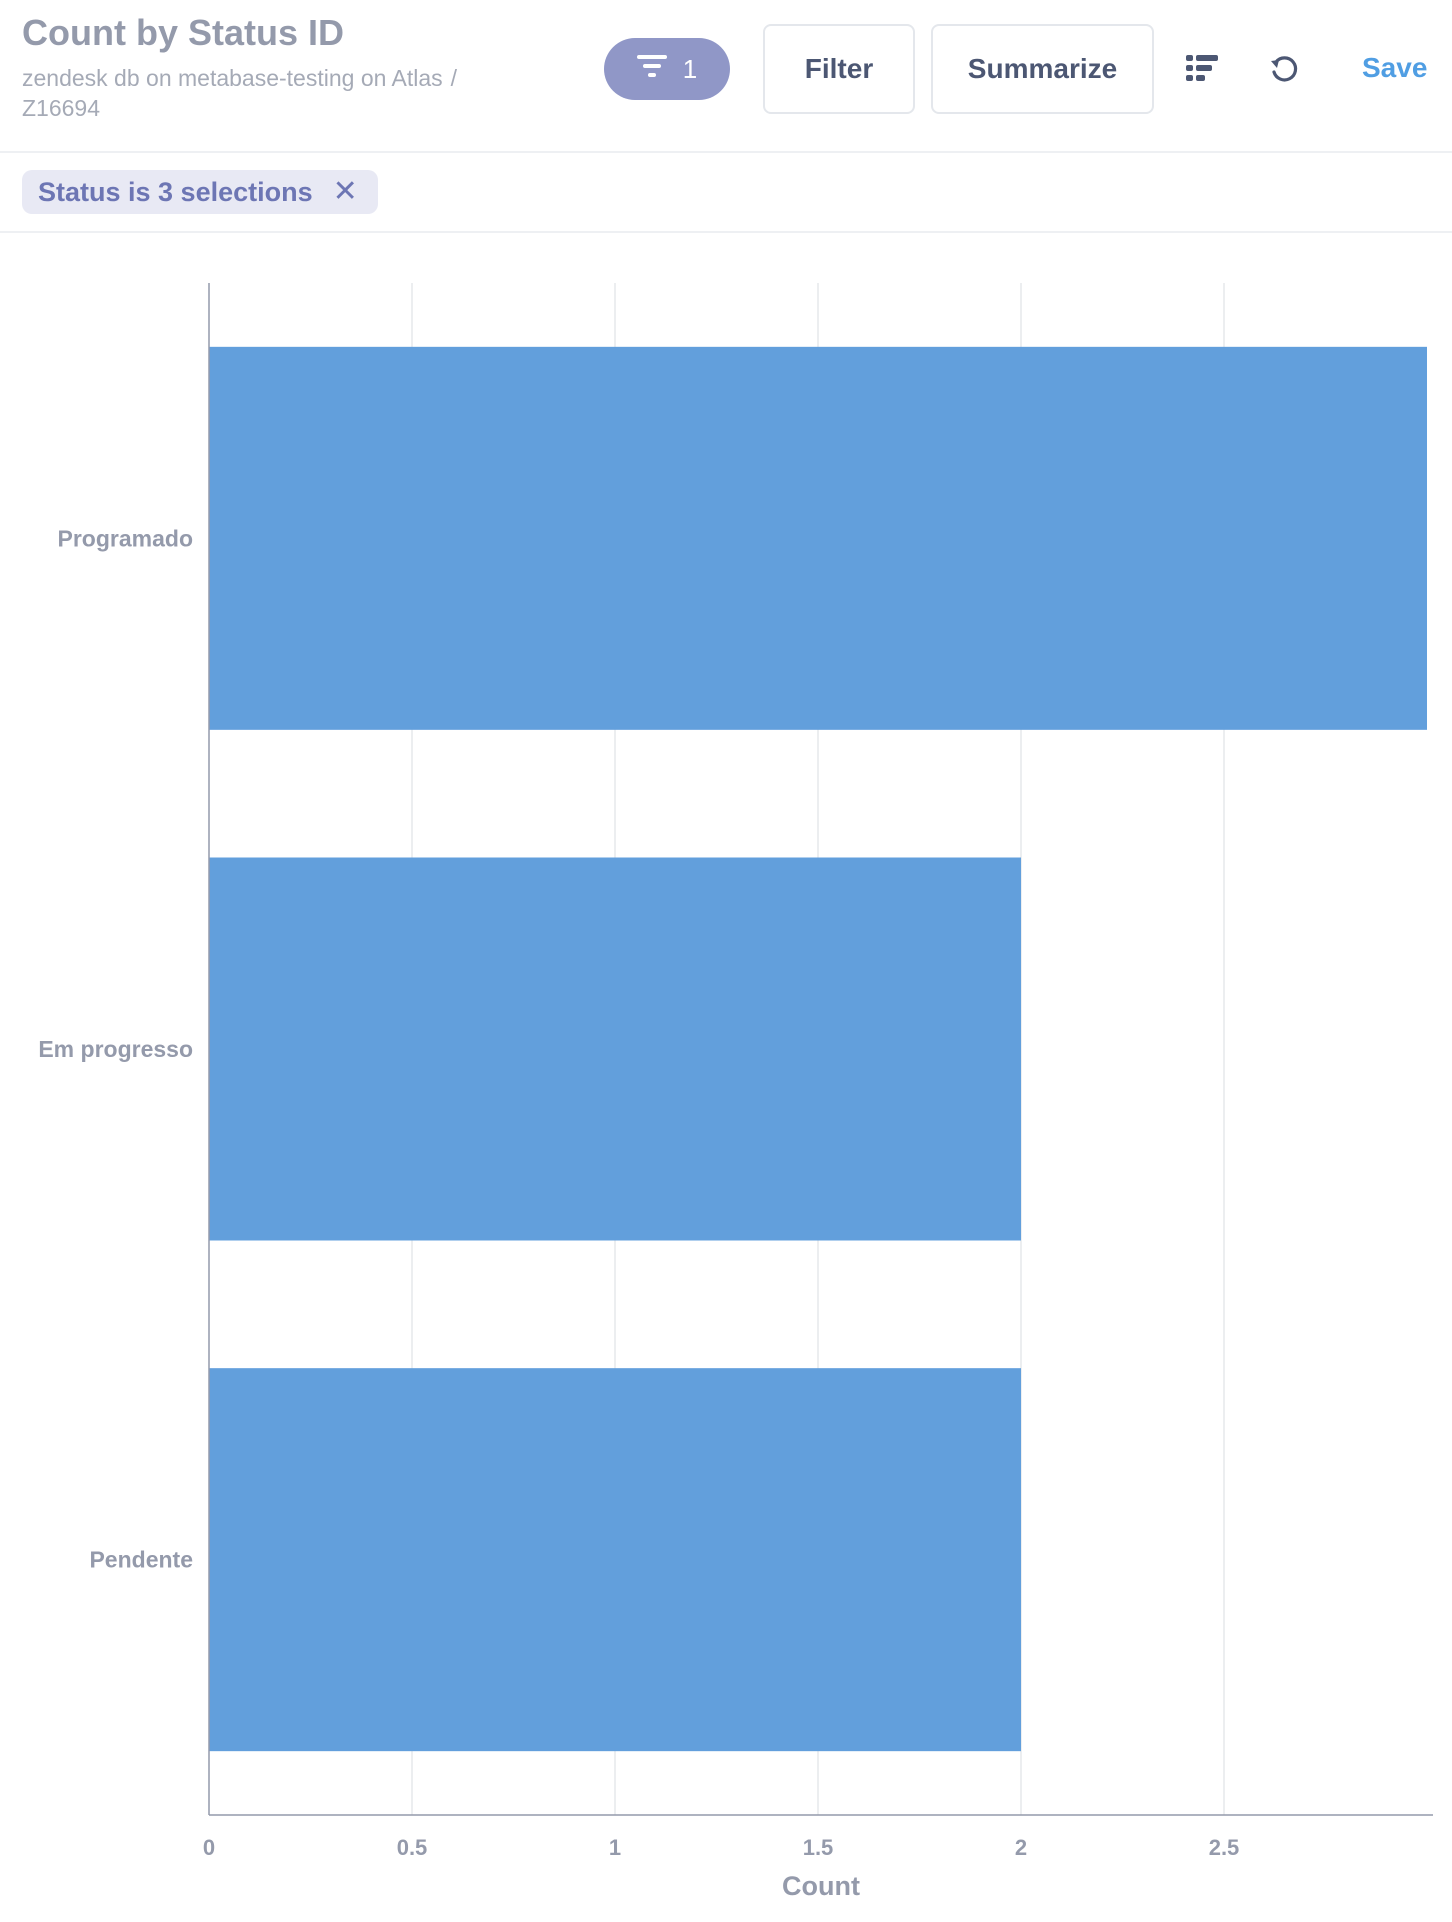 The width and height of the screenshot is (1452, 1922). What do you see at coordinates (183, 32) in the screenshot?
I see `page-title: Count by Status ID` at bounding box center [183, 32].